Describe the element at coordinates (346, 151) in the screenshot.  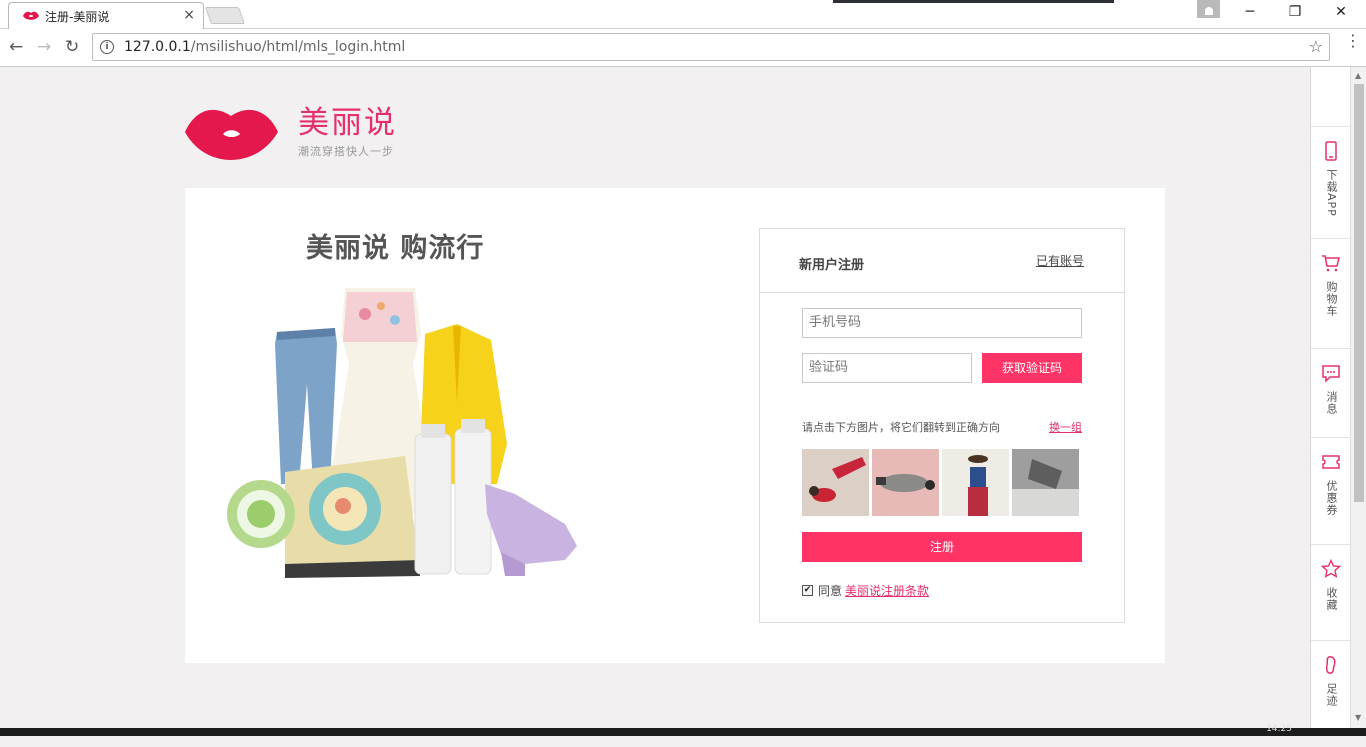
I see `brand-slogan: 潮流穿搭快人一步` at that location.